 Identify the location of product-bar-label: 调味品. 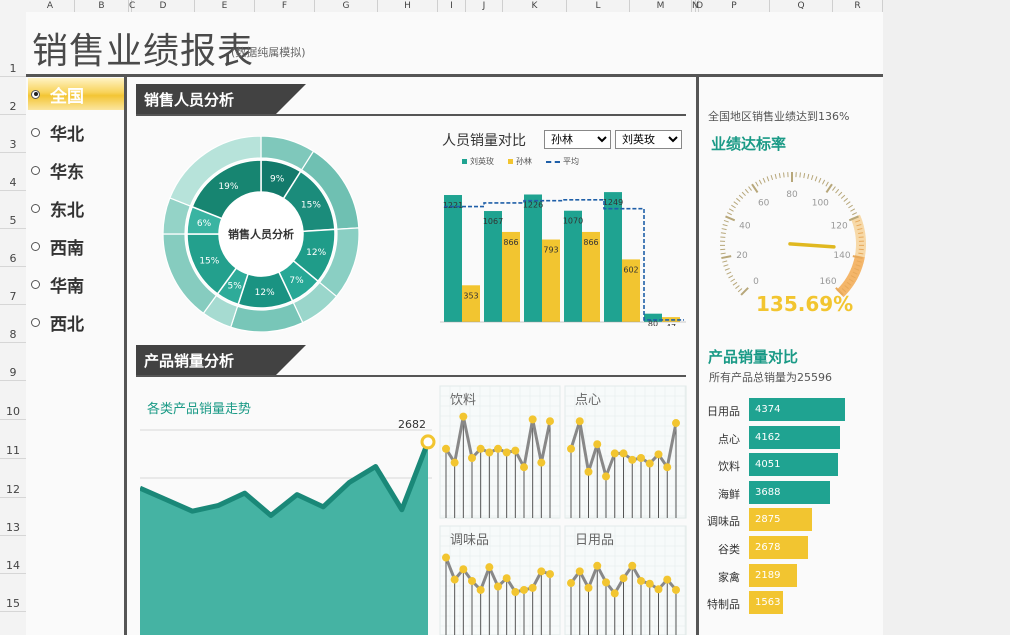
(723, 522).